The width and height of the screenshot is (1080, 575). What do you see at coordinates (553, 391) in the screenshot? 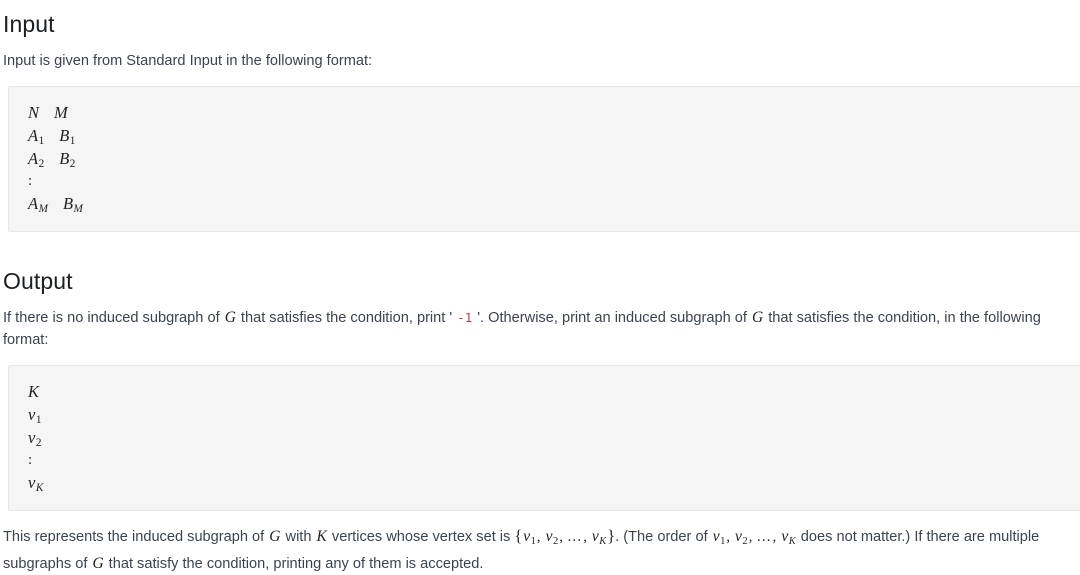
I see `output-format-line-k: K` at bounding box center [553, 391].